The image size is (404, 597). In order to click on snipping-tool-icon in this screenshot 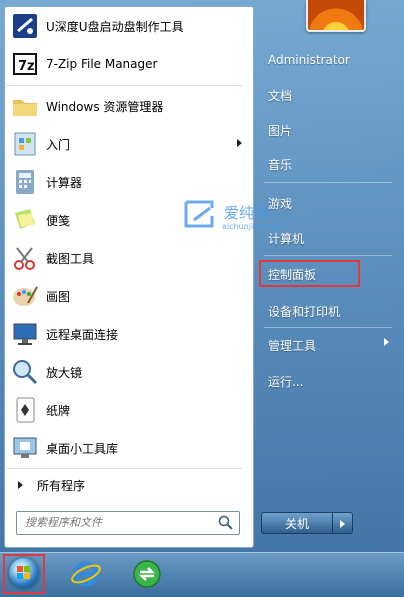, I will do `click(25, 258)`.